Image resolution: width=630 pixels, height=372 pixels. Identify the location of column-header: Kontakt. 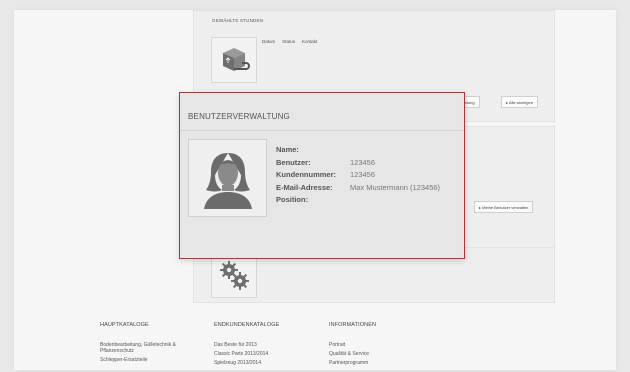
(310, 41).